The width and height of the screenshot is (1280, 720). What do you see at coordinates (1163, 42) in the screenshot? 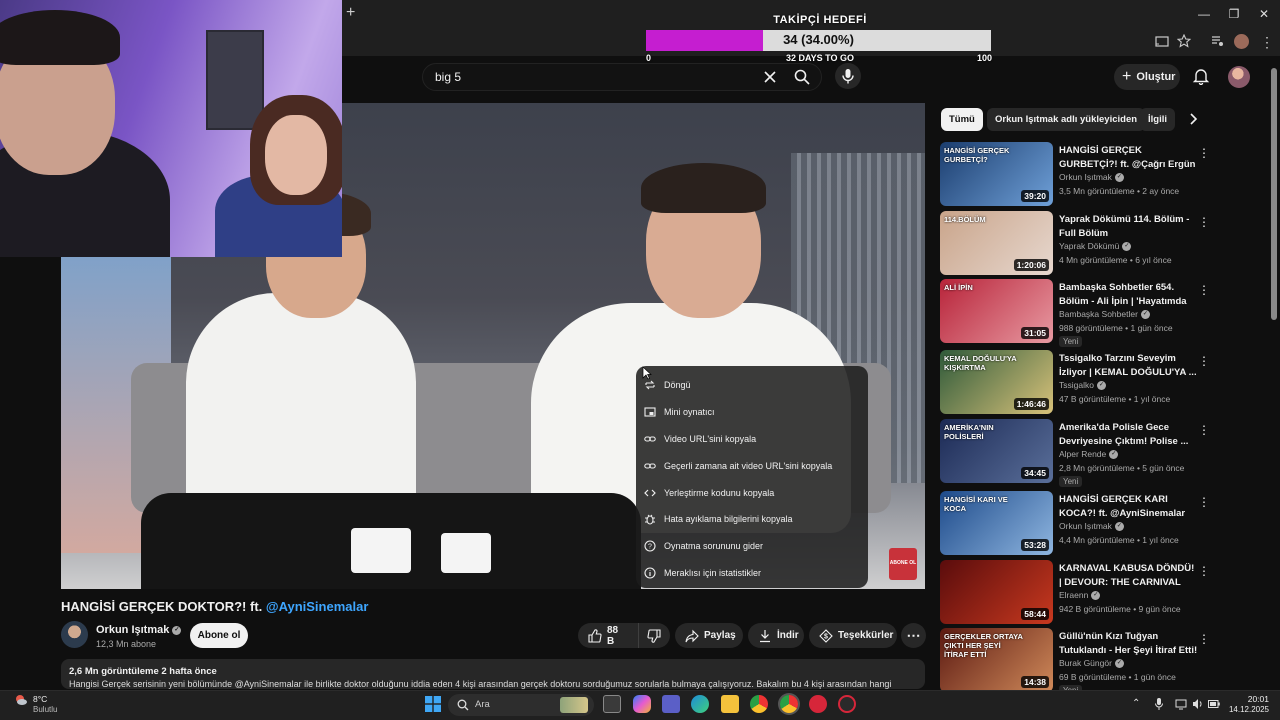
I see `cast-icon` at bounding box center [1163, 42].